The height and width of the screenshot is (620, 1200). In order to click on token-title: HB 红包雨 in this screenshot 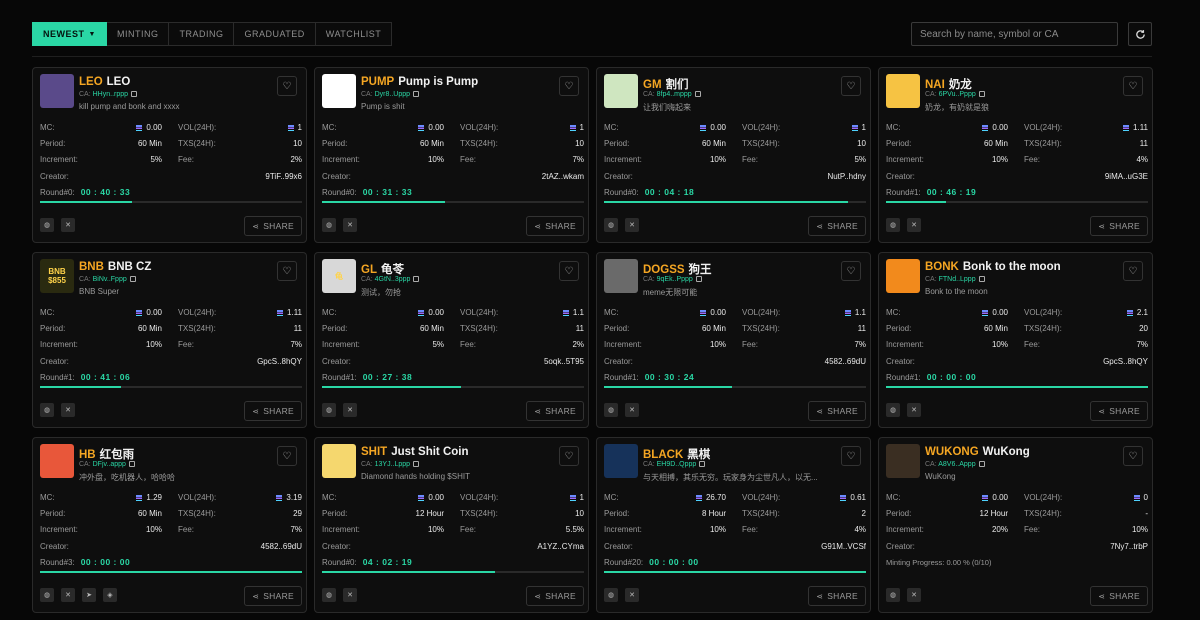, I will do `click(106, 454)`.